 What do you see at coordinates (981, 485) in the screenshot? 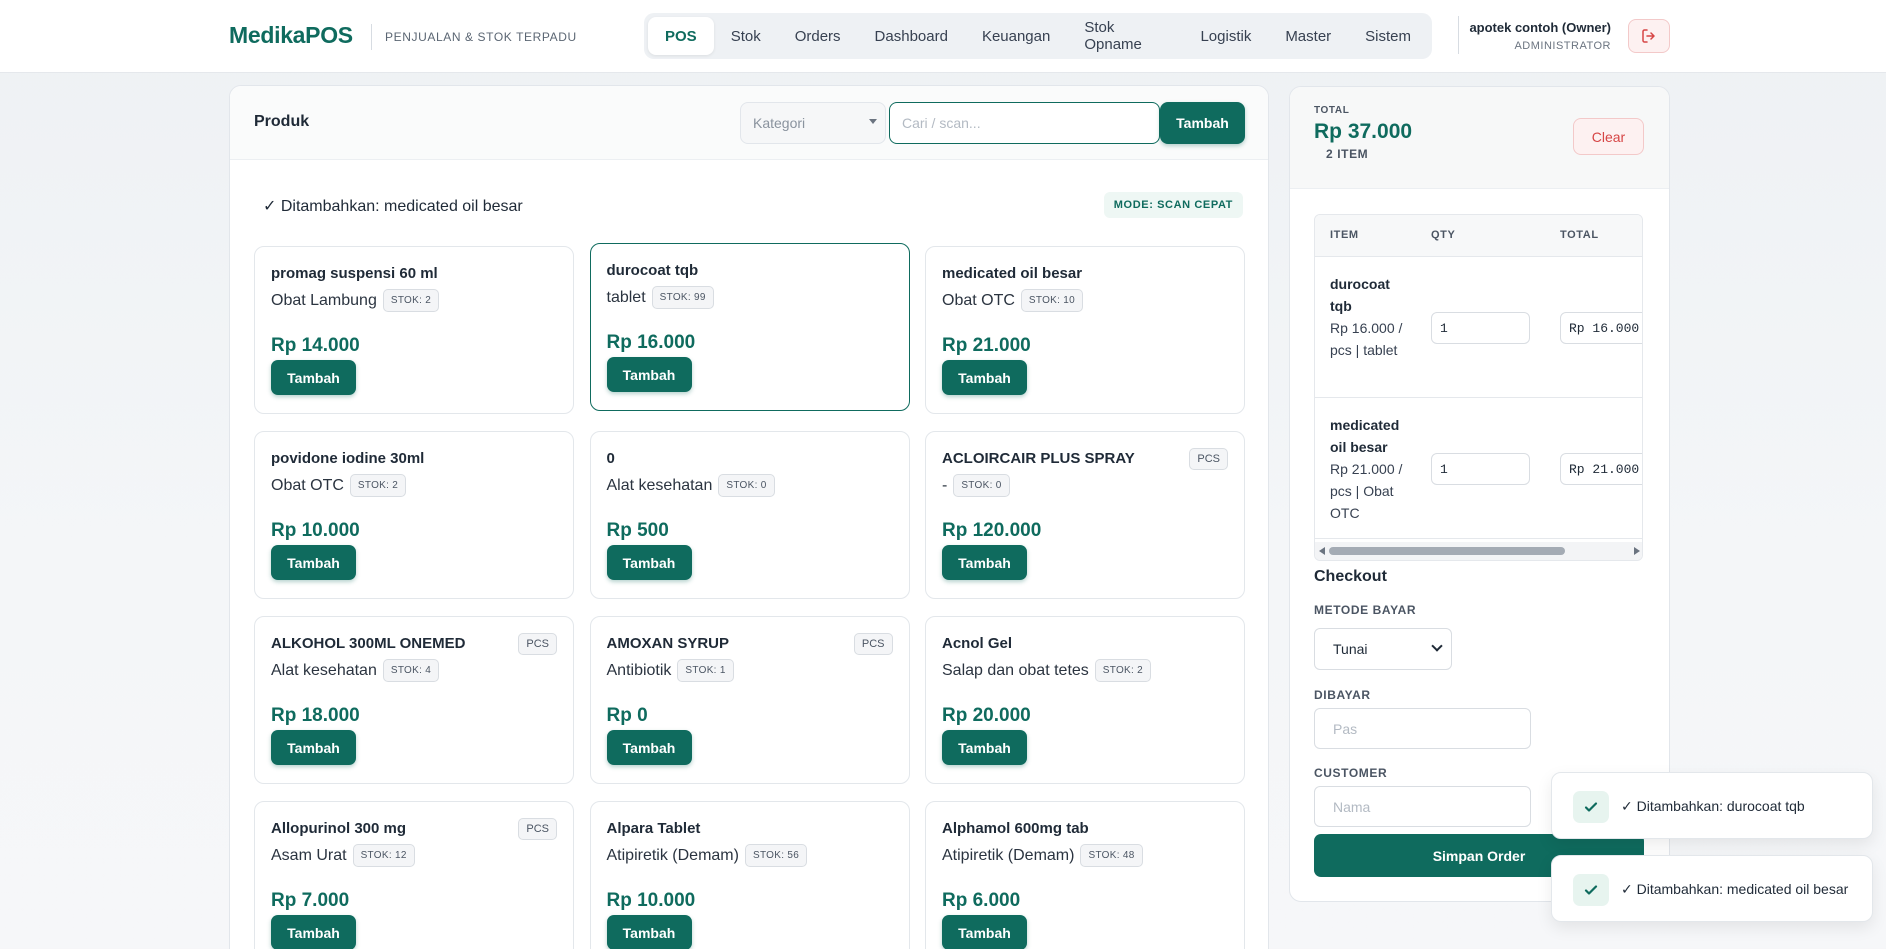
I see `stock-badge: STOK: 0` at bounding box center [981, 485].